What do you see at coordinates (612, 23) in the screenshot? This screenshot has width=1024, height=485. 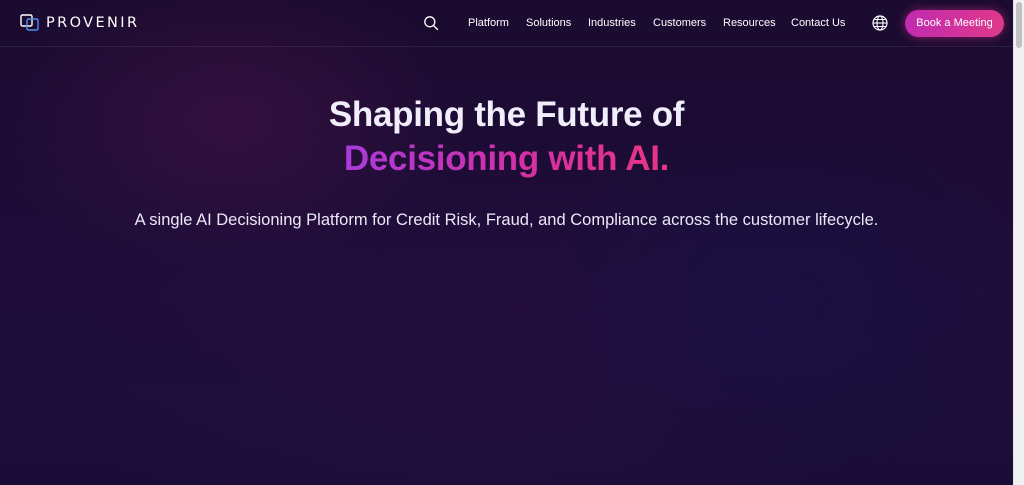 I see `nav-item-industries: Industries` at bounding box center [612, 23].